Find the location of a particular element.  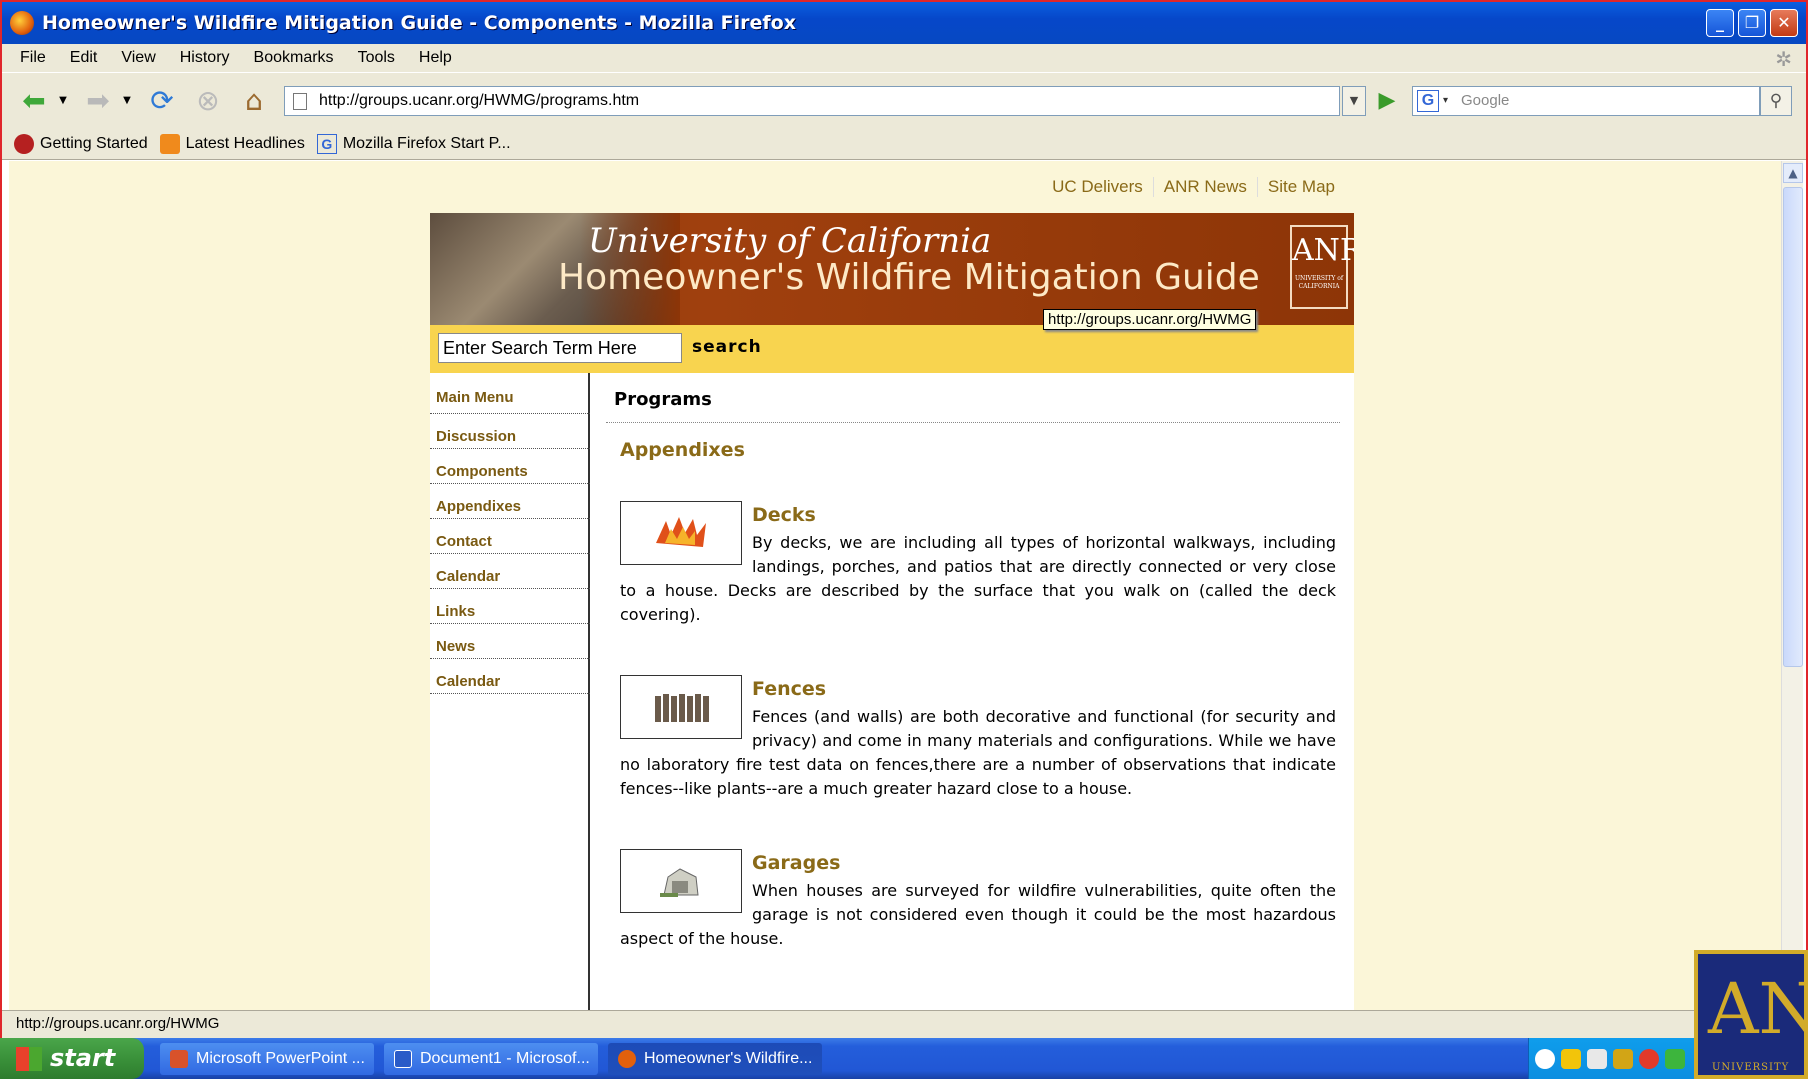

wireless-icon is located at coordinates (1675, 1058).